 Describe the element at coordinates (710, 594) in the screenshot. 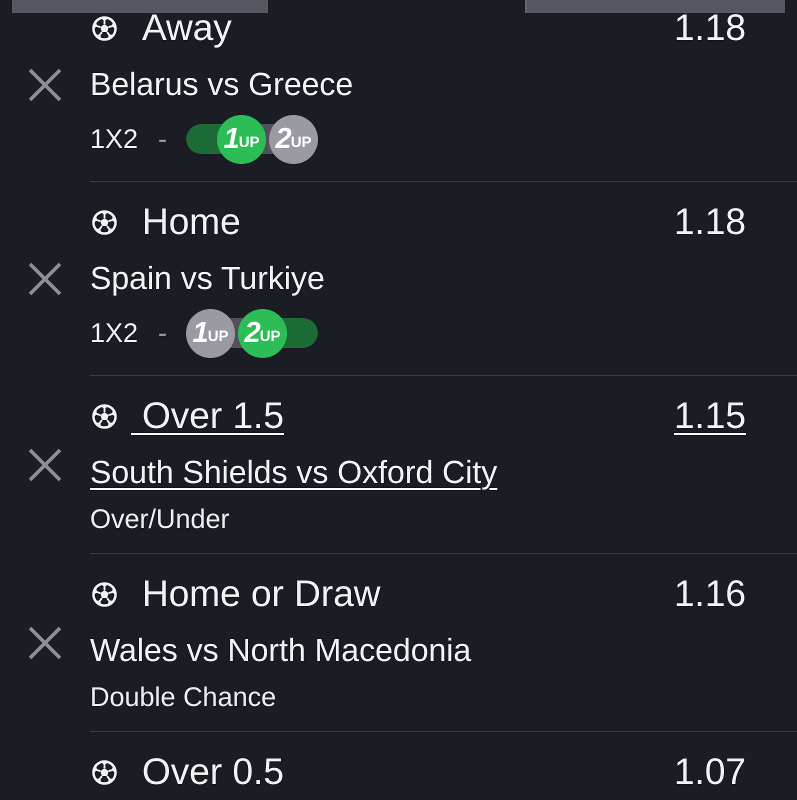

I see `odds-value: 1.16` at that location.